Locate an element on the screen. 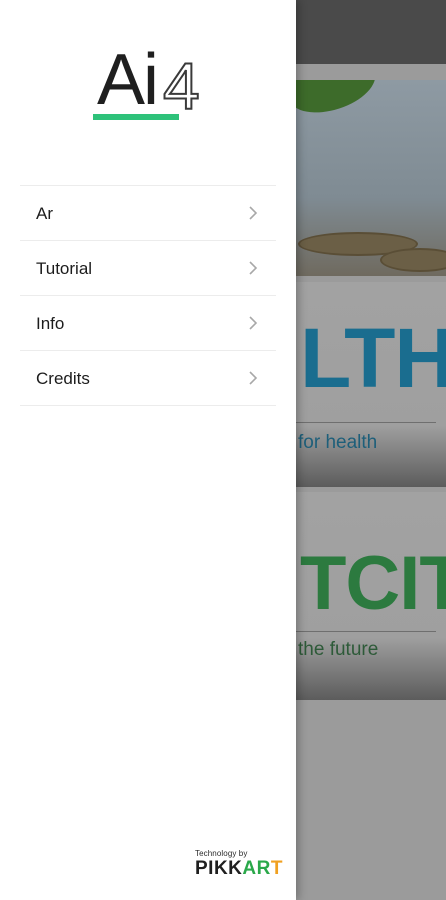  brand-part: PIKK is located at coordinates (219, 868).